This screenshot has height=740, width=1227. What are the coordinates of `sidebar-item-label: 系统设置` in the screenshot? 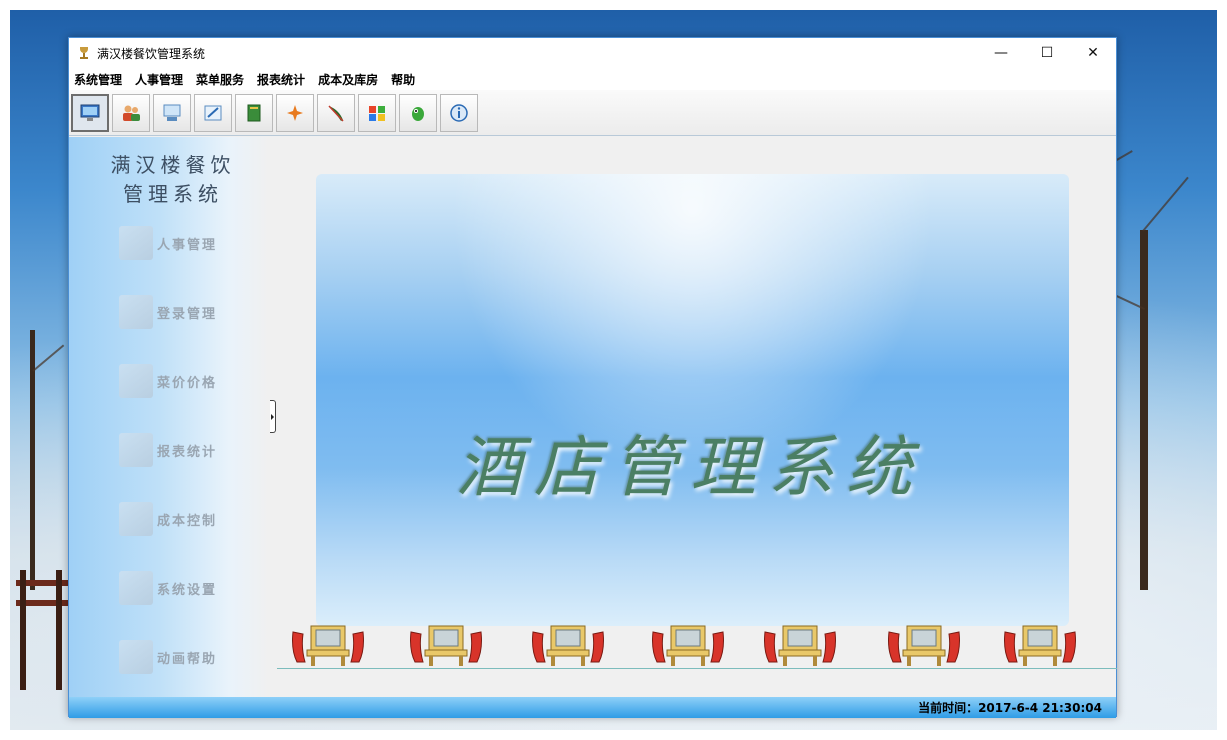 It's located at (187, 590).